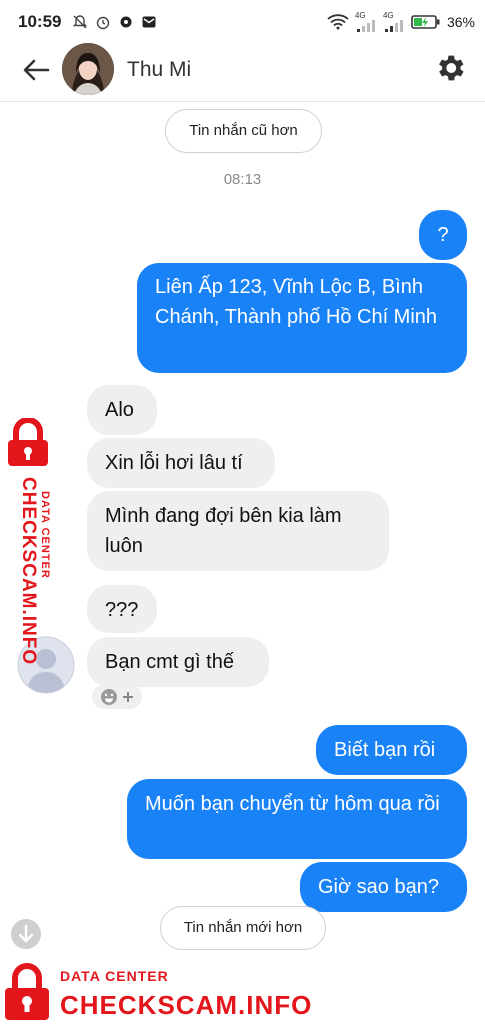 The width and height of the screenshot is (485, 1024). Describe the element at coordinates (109, 697) in the screenshot. I see `emoji-icon` at that location.